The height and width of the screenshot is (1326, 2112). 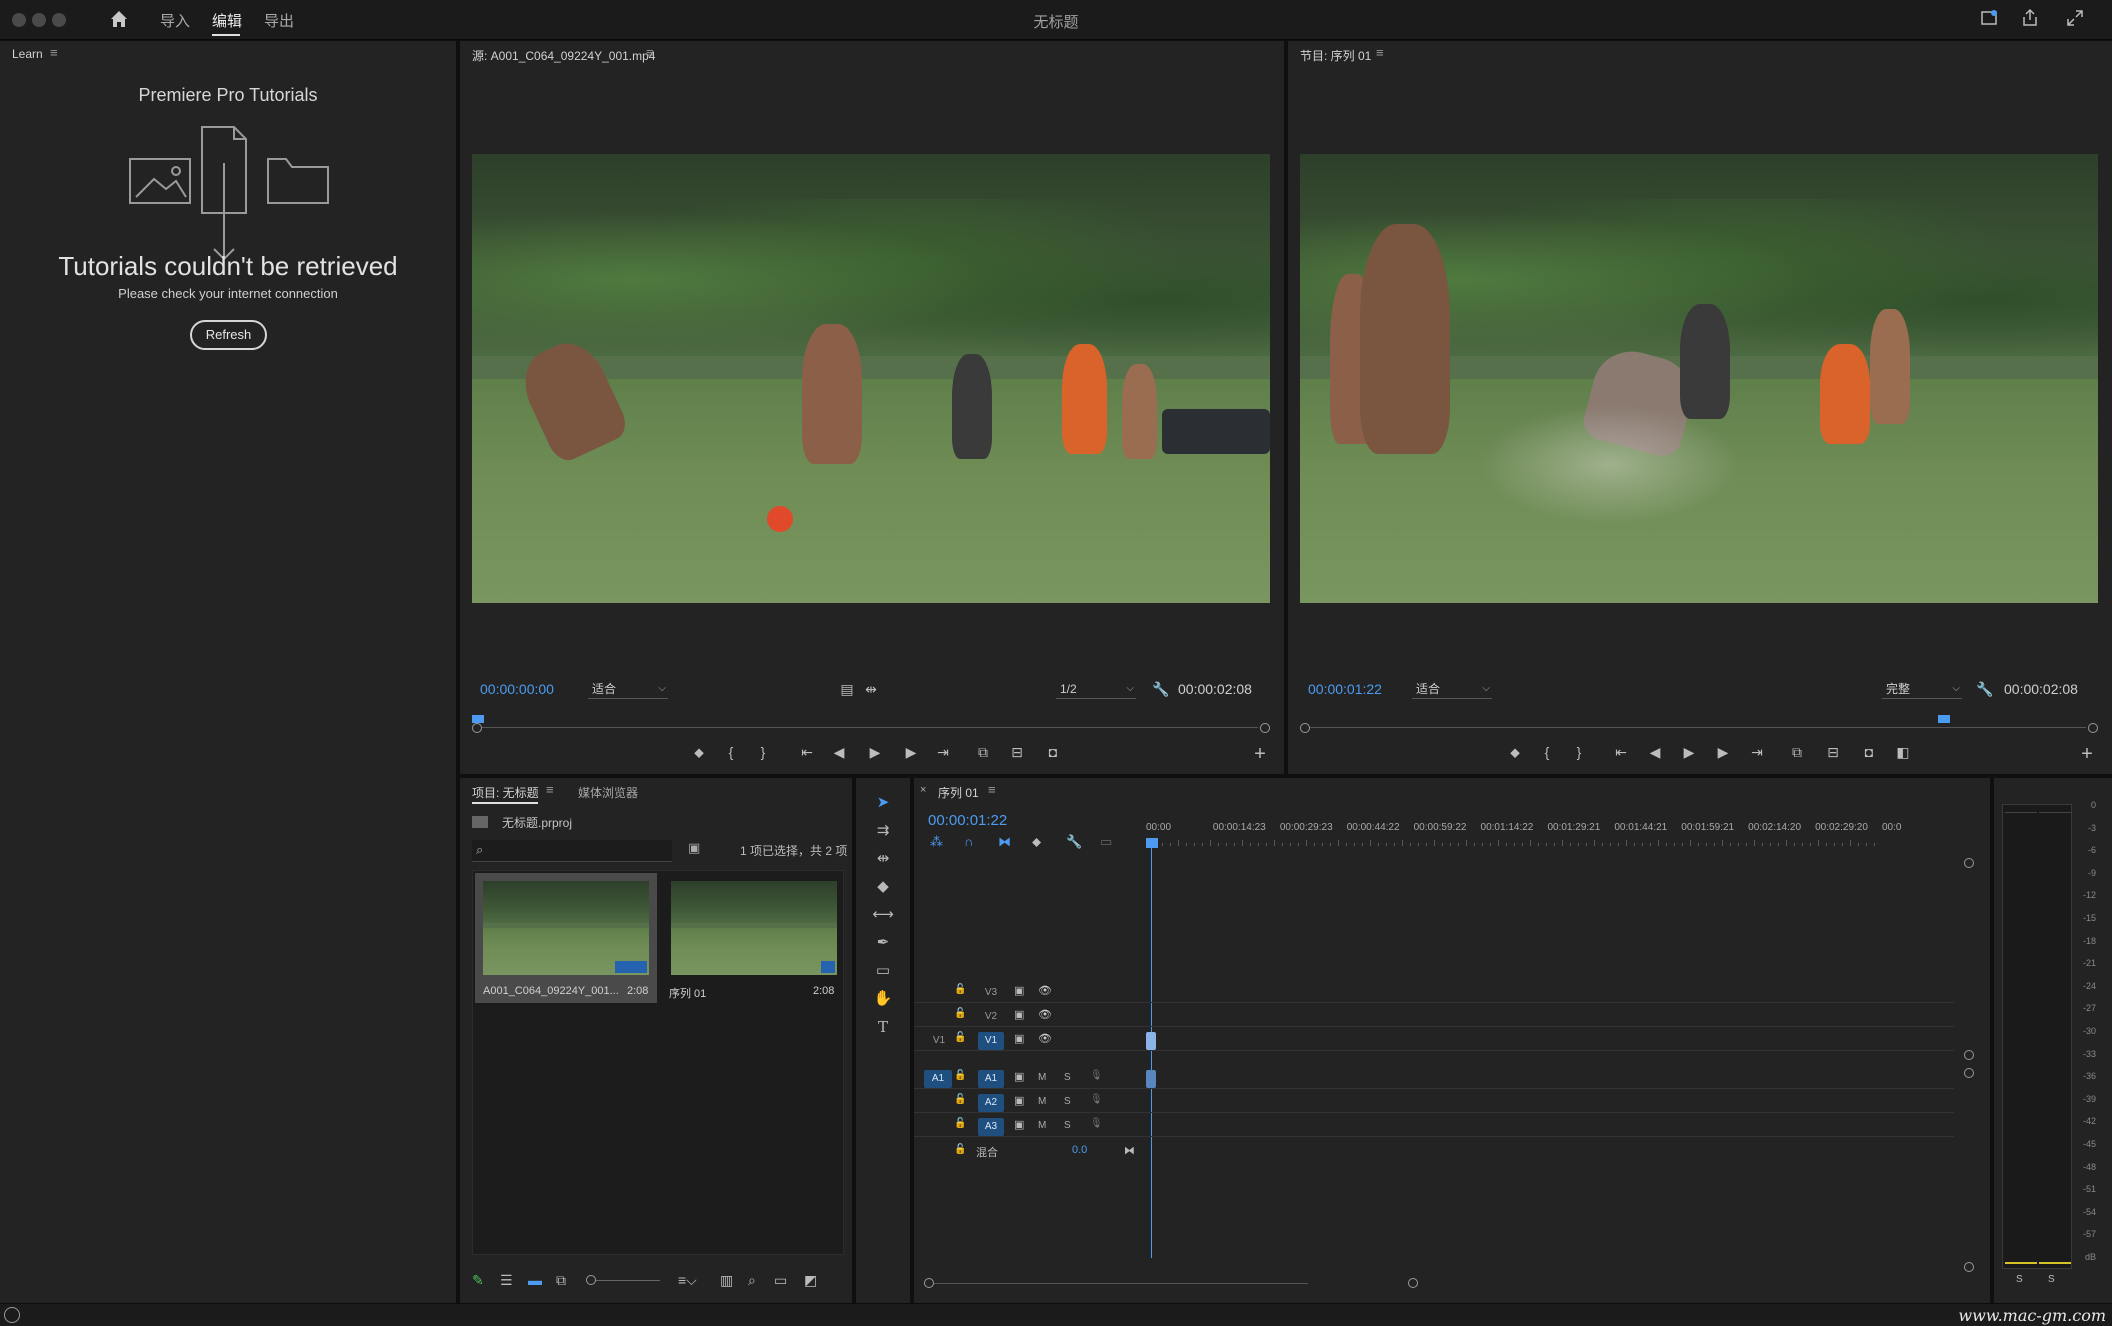 I want to click on find-icon: ⌕, so click(x=752, y=1280).